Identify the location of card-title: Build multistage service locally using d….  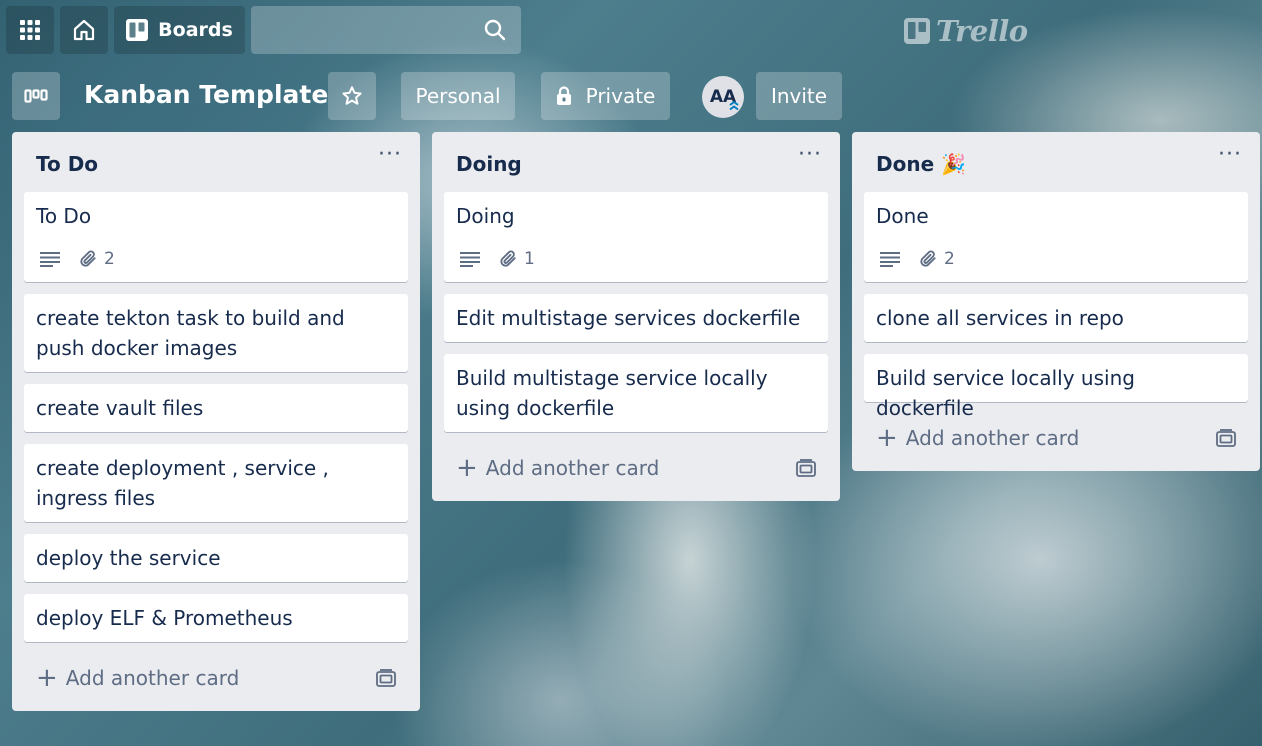
(612, 393).